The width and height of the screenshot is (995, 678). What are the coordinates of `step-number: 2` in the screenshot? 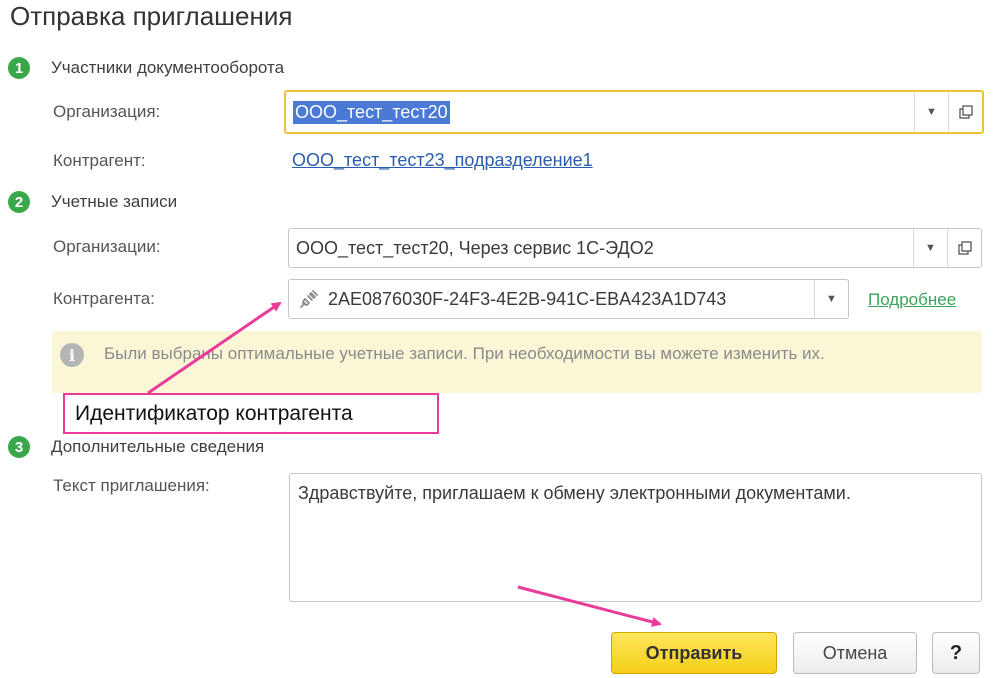 It's located at (19, 202).